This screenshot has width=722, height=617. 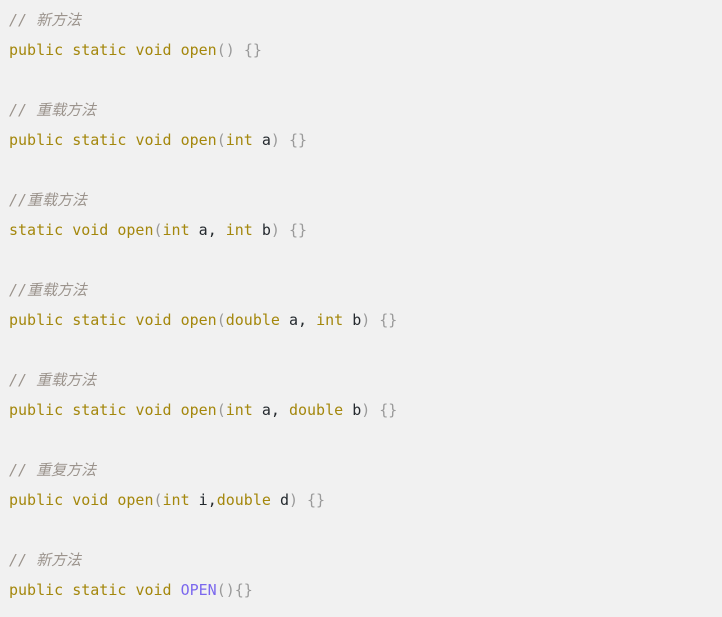 I want to click on code-token: d, so click(x=284, y=500).